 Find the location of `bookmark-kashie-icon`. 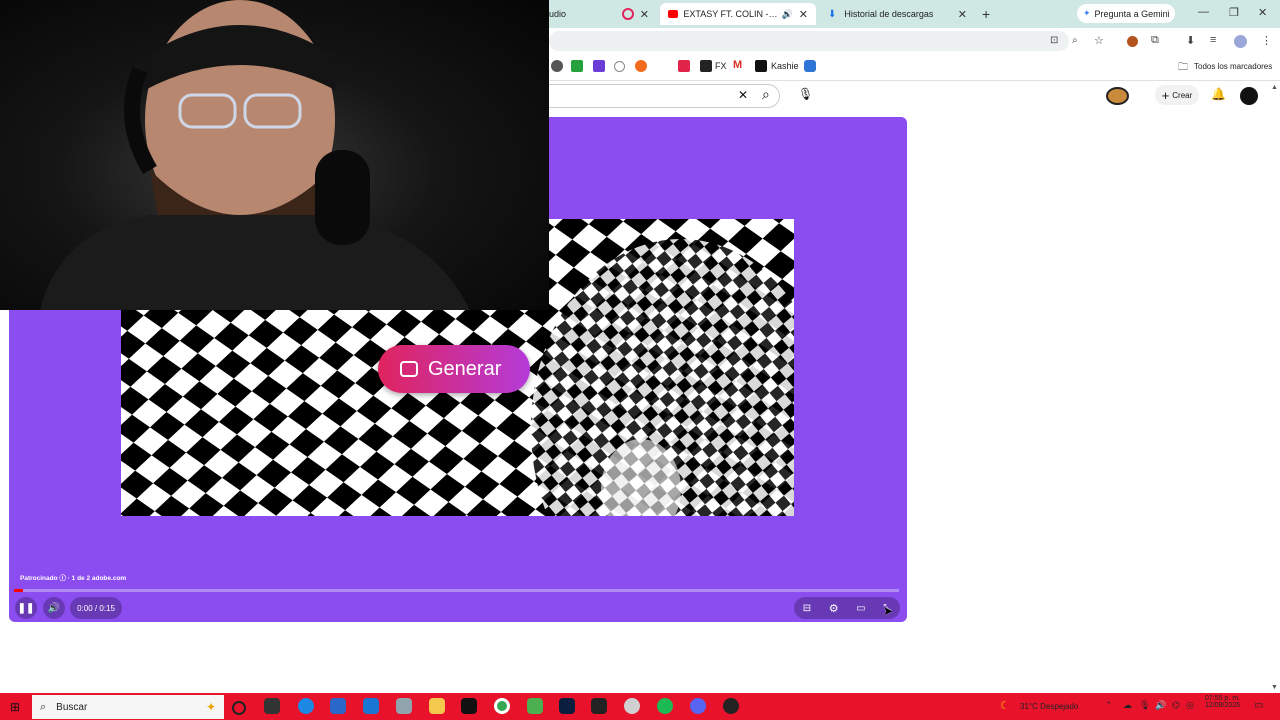

bookmark-kashie-icon is located at coordinates (761, 66).